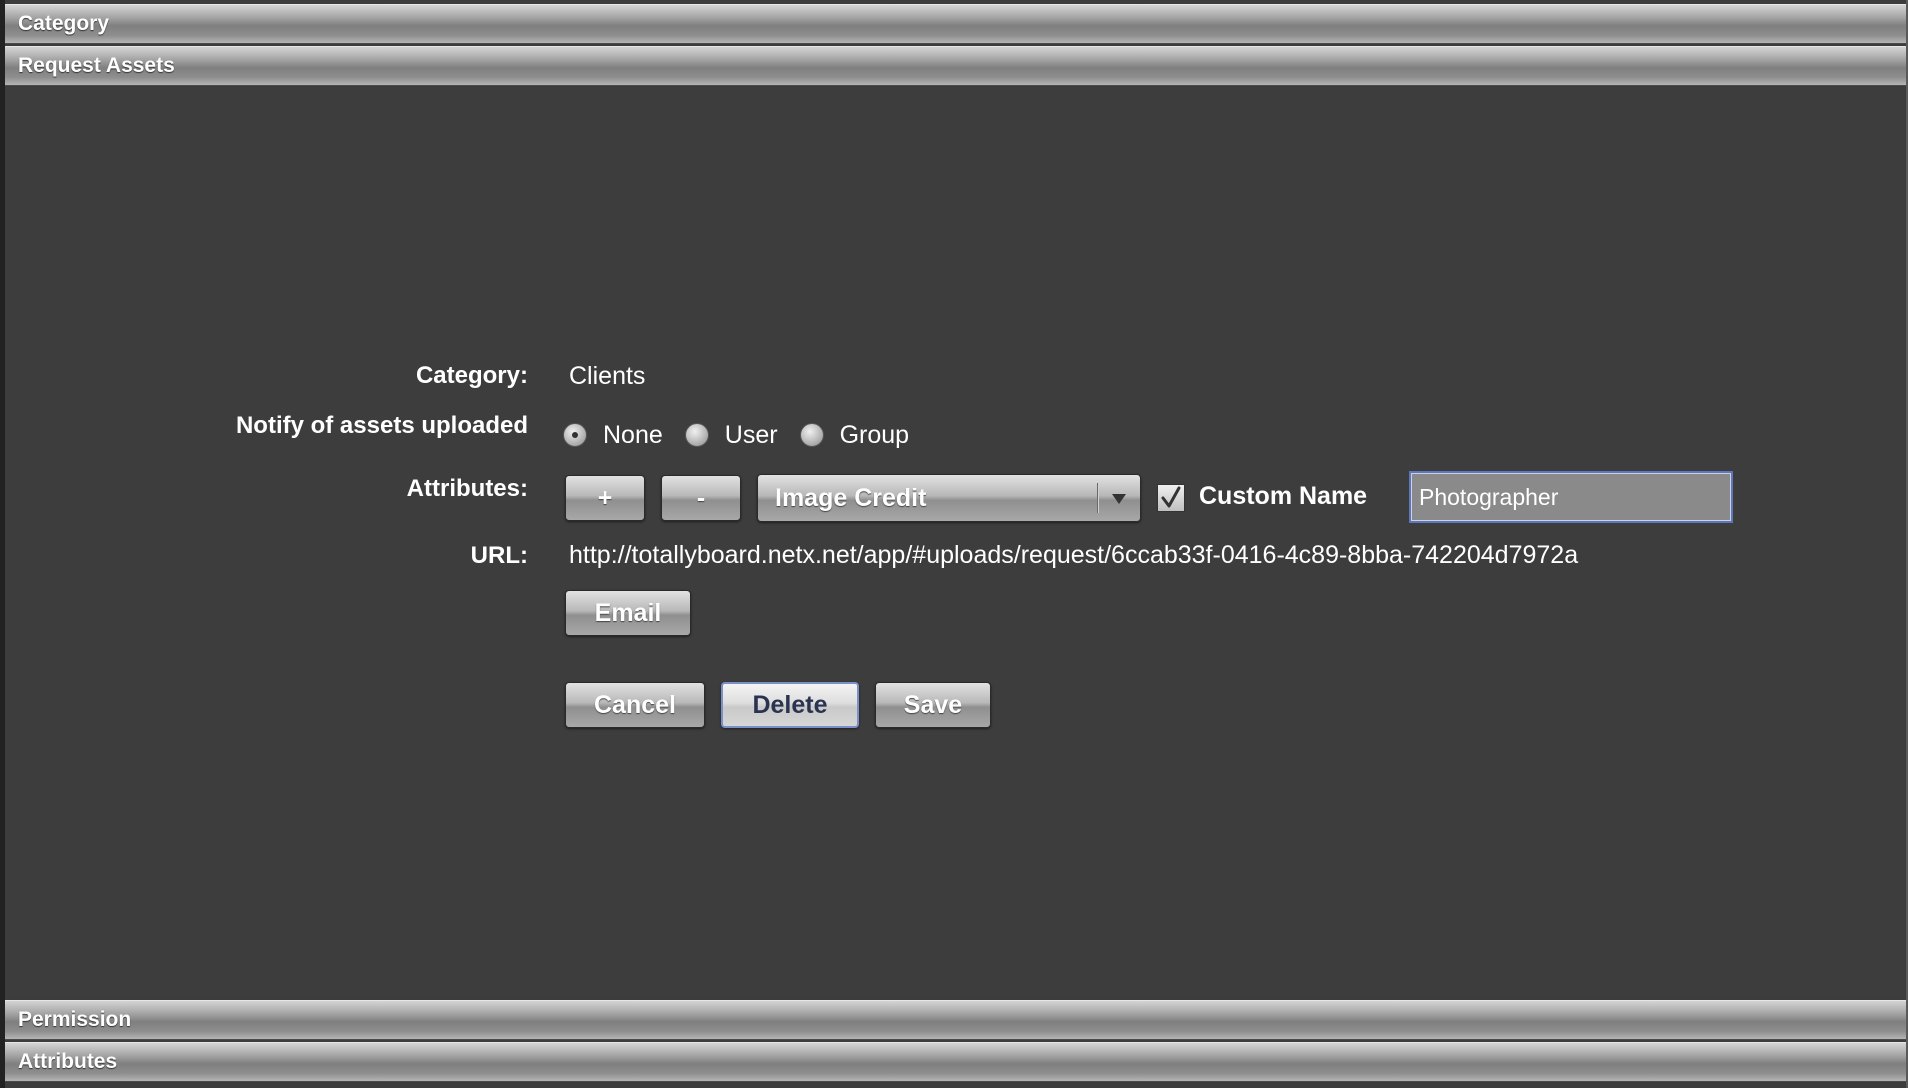  I want to click on delete-button: Delete, so click(790, 705).